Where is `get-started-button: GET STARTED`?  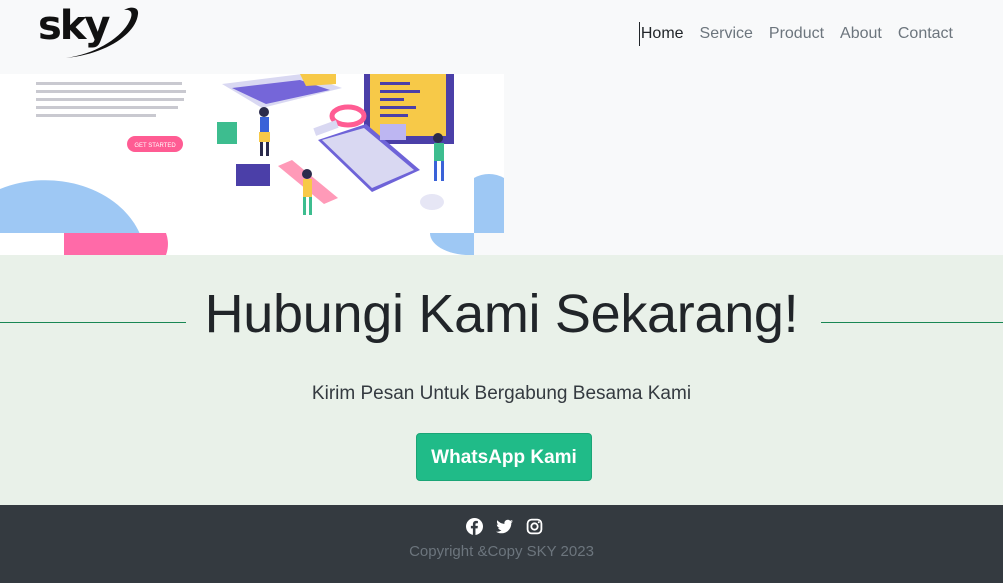 get-started-button: GET STARTED is located at coordinates (155, 146).